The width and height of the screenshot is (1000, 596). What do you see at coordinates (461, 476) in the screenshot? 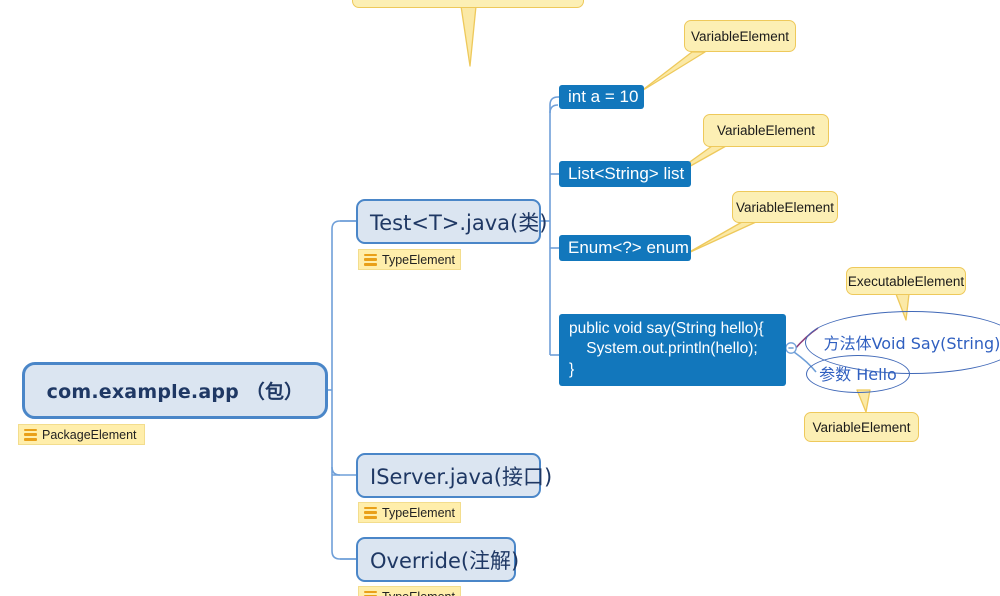
I see `node-class-iserver-label: IServer.java(接口)` at bounding box center [461, 476].